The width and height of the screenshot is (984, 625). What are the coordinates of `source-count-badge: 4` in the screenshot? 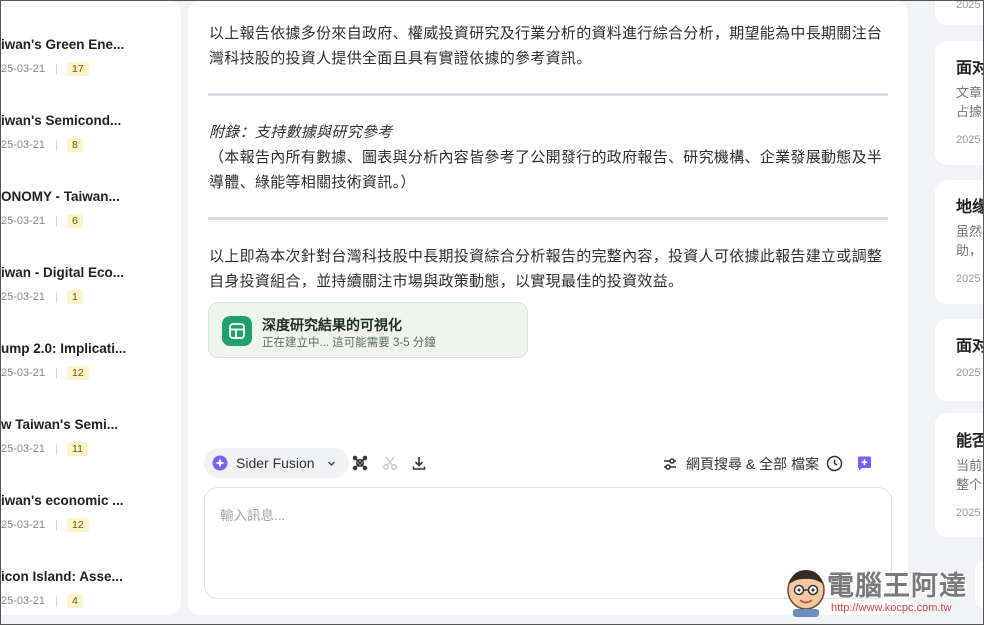 It's located at (75, 601).